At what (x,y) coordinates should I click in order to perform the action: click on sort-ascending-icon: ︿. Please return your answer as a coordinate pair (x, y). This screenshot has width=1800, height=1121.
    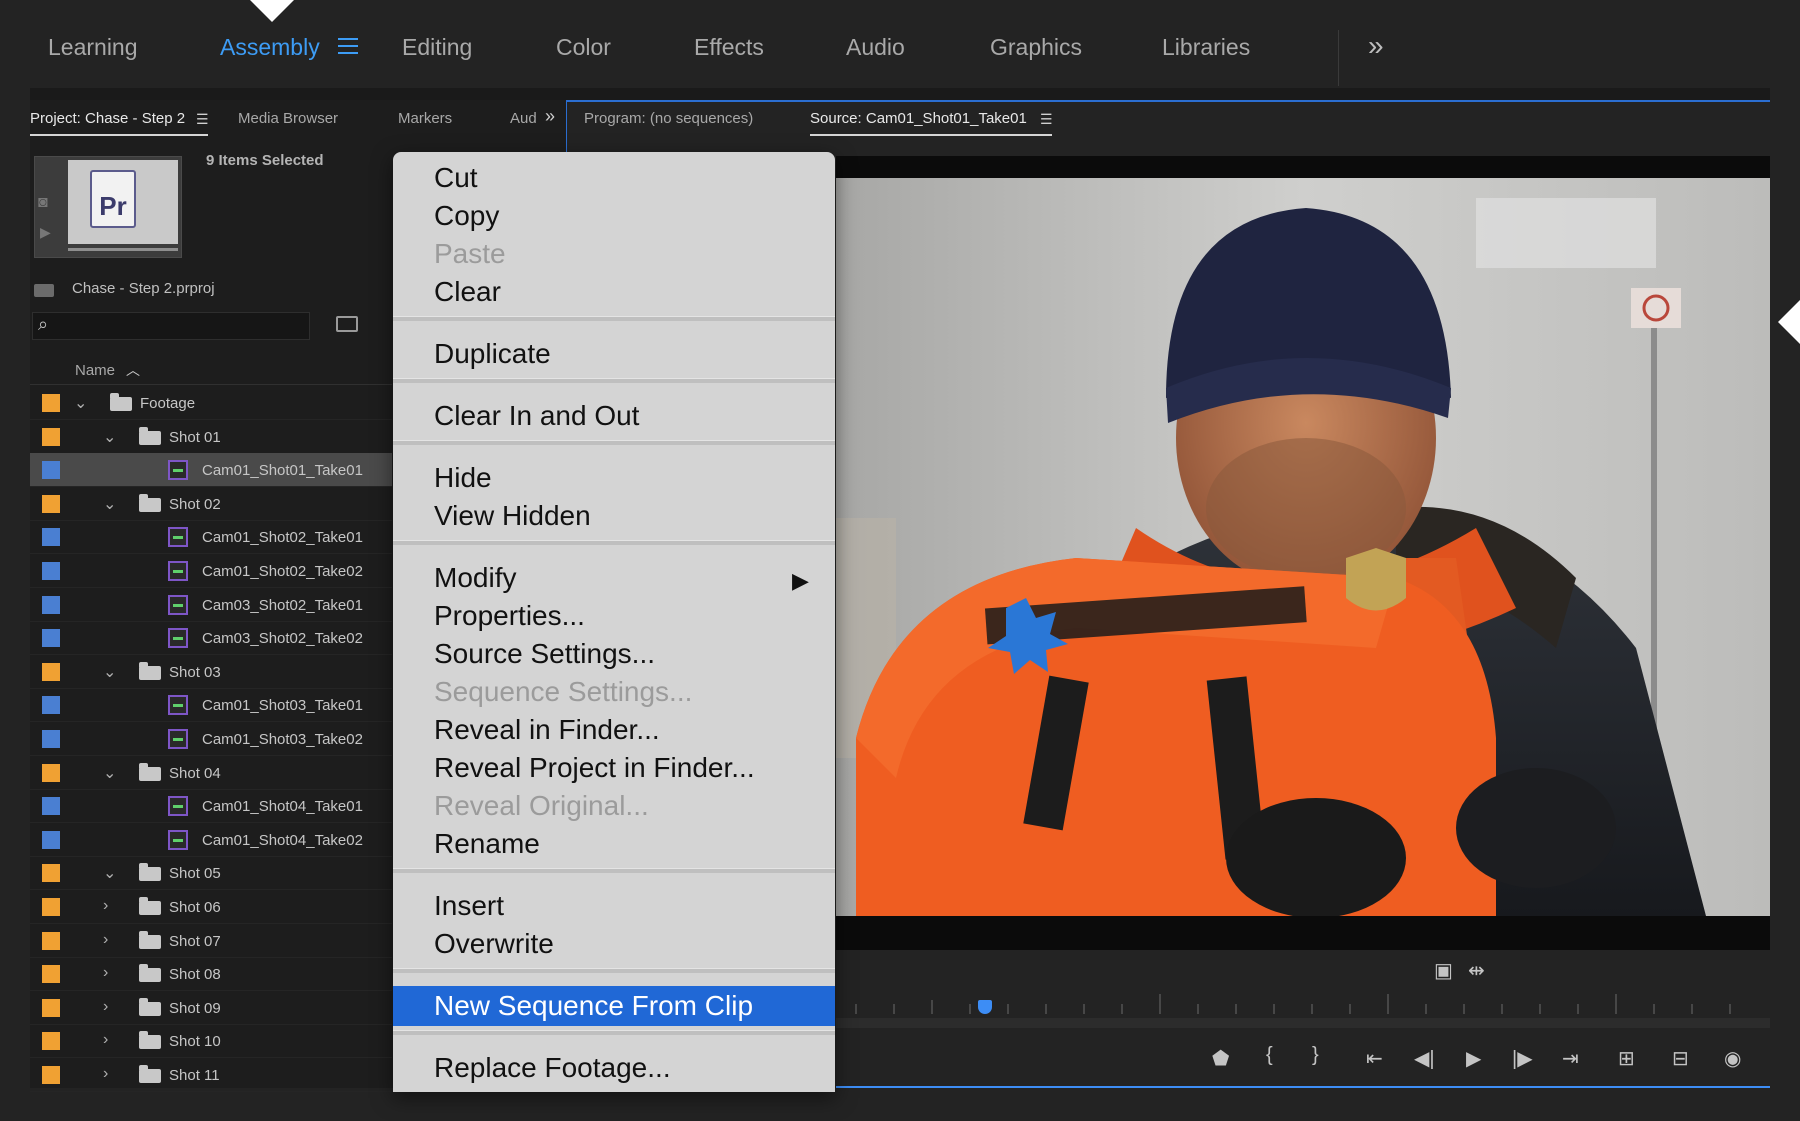
    Looking at the image, I should click on (133, 370).